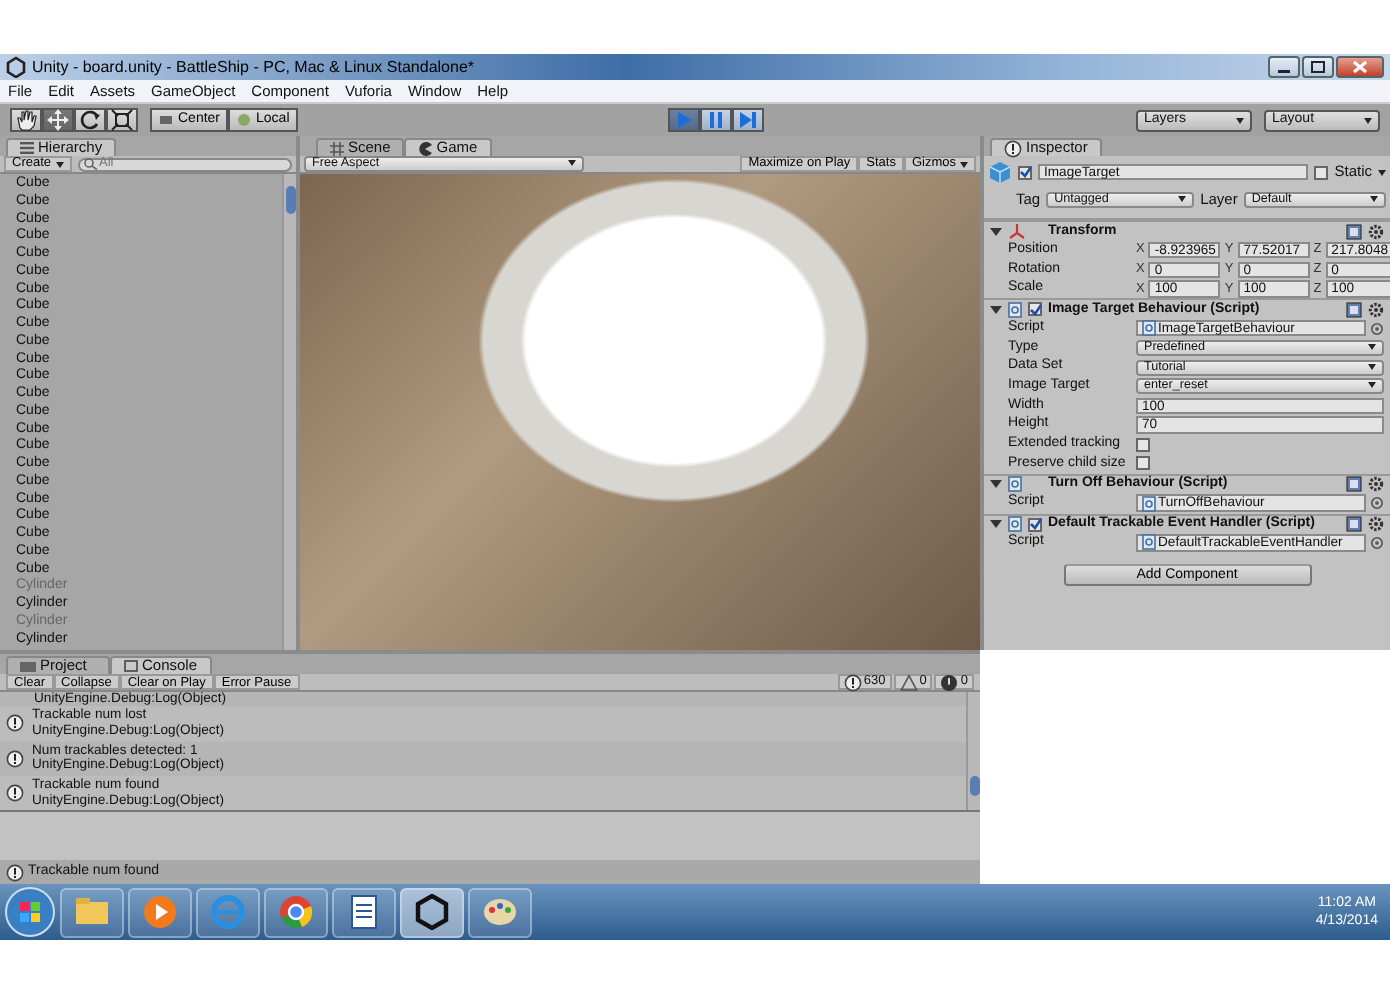  I want to click on maximize-button, so click(1318, 67).